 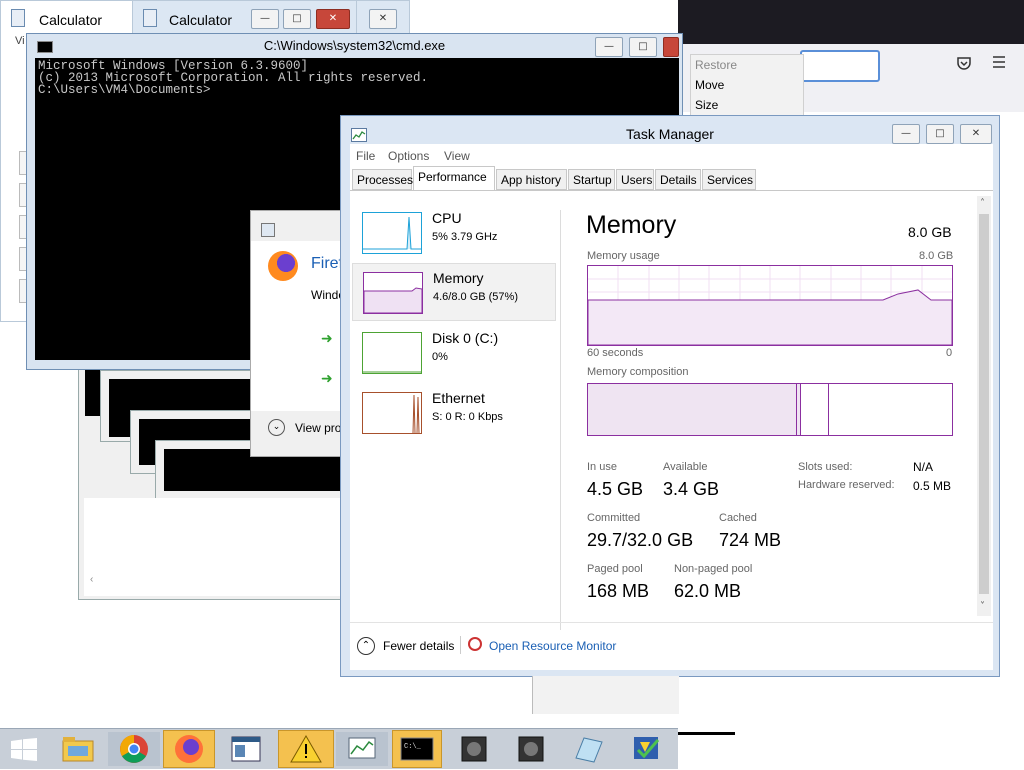 What do you see at coordinates (638, 372) in the screenshot?
I see `memory-composition-label: Memory composition` at bounding box center [638, 372].